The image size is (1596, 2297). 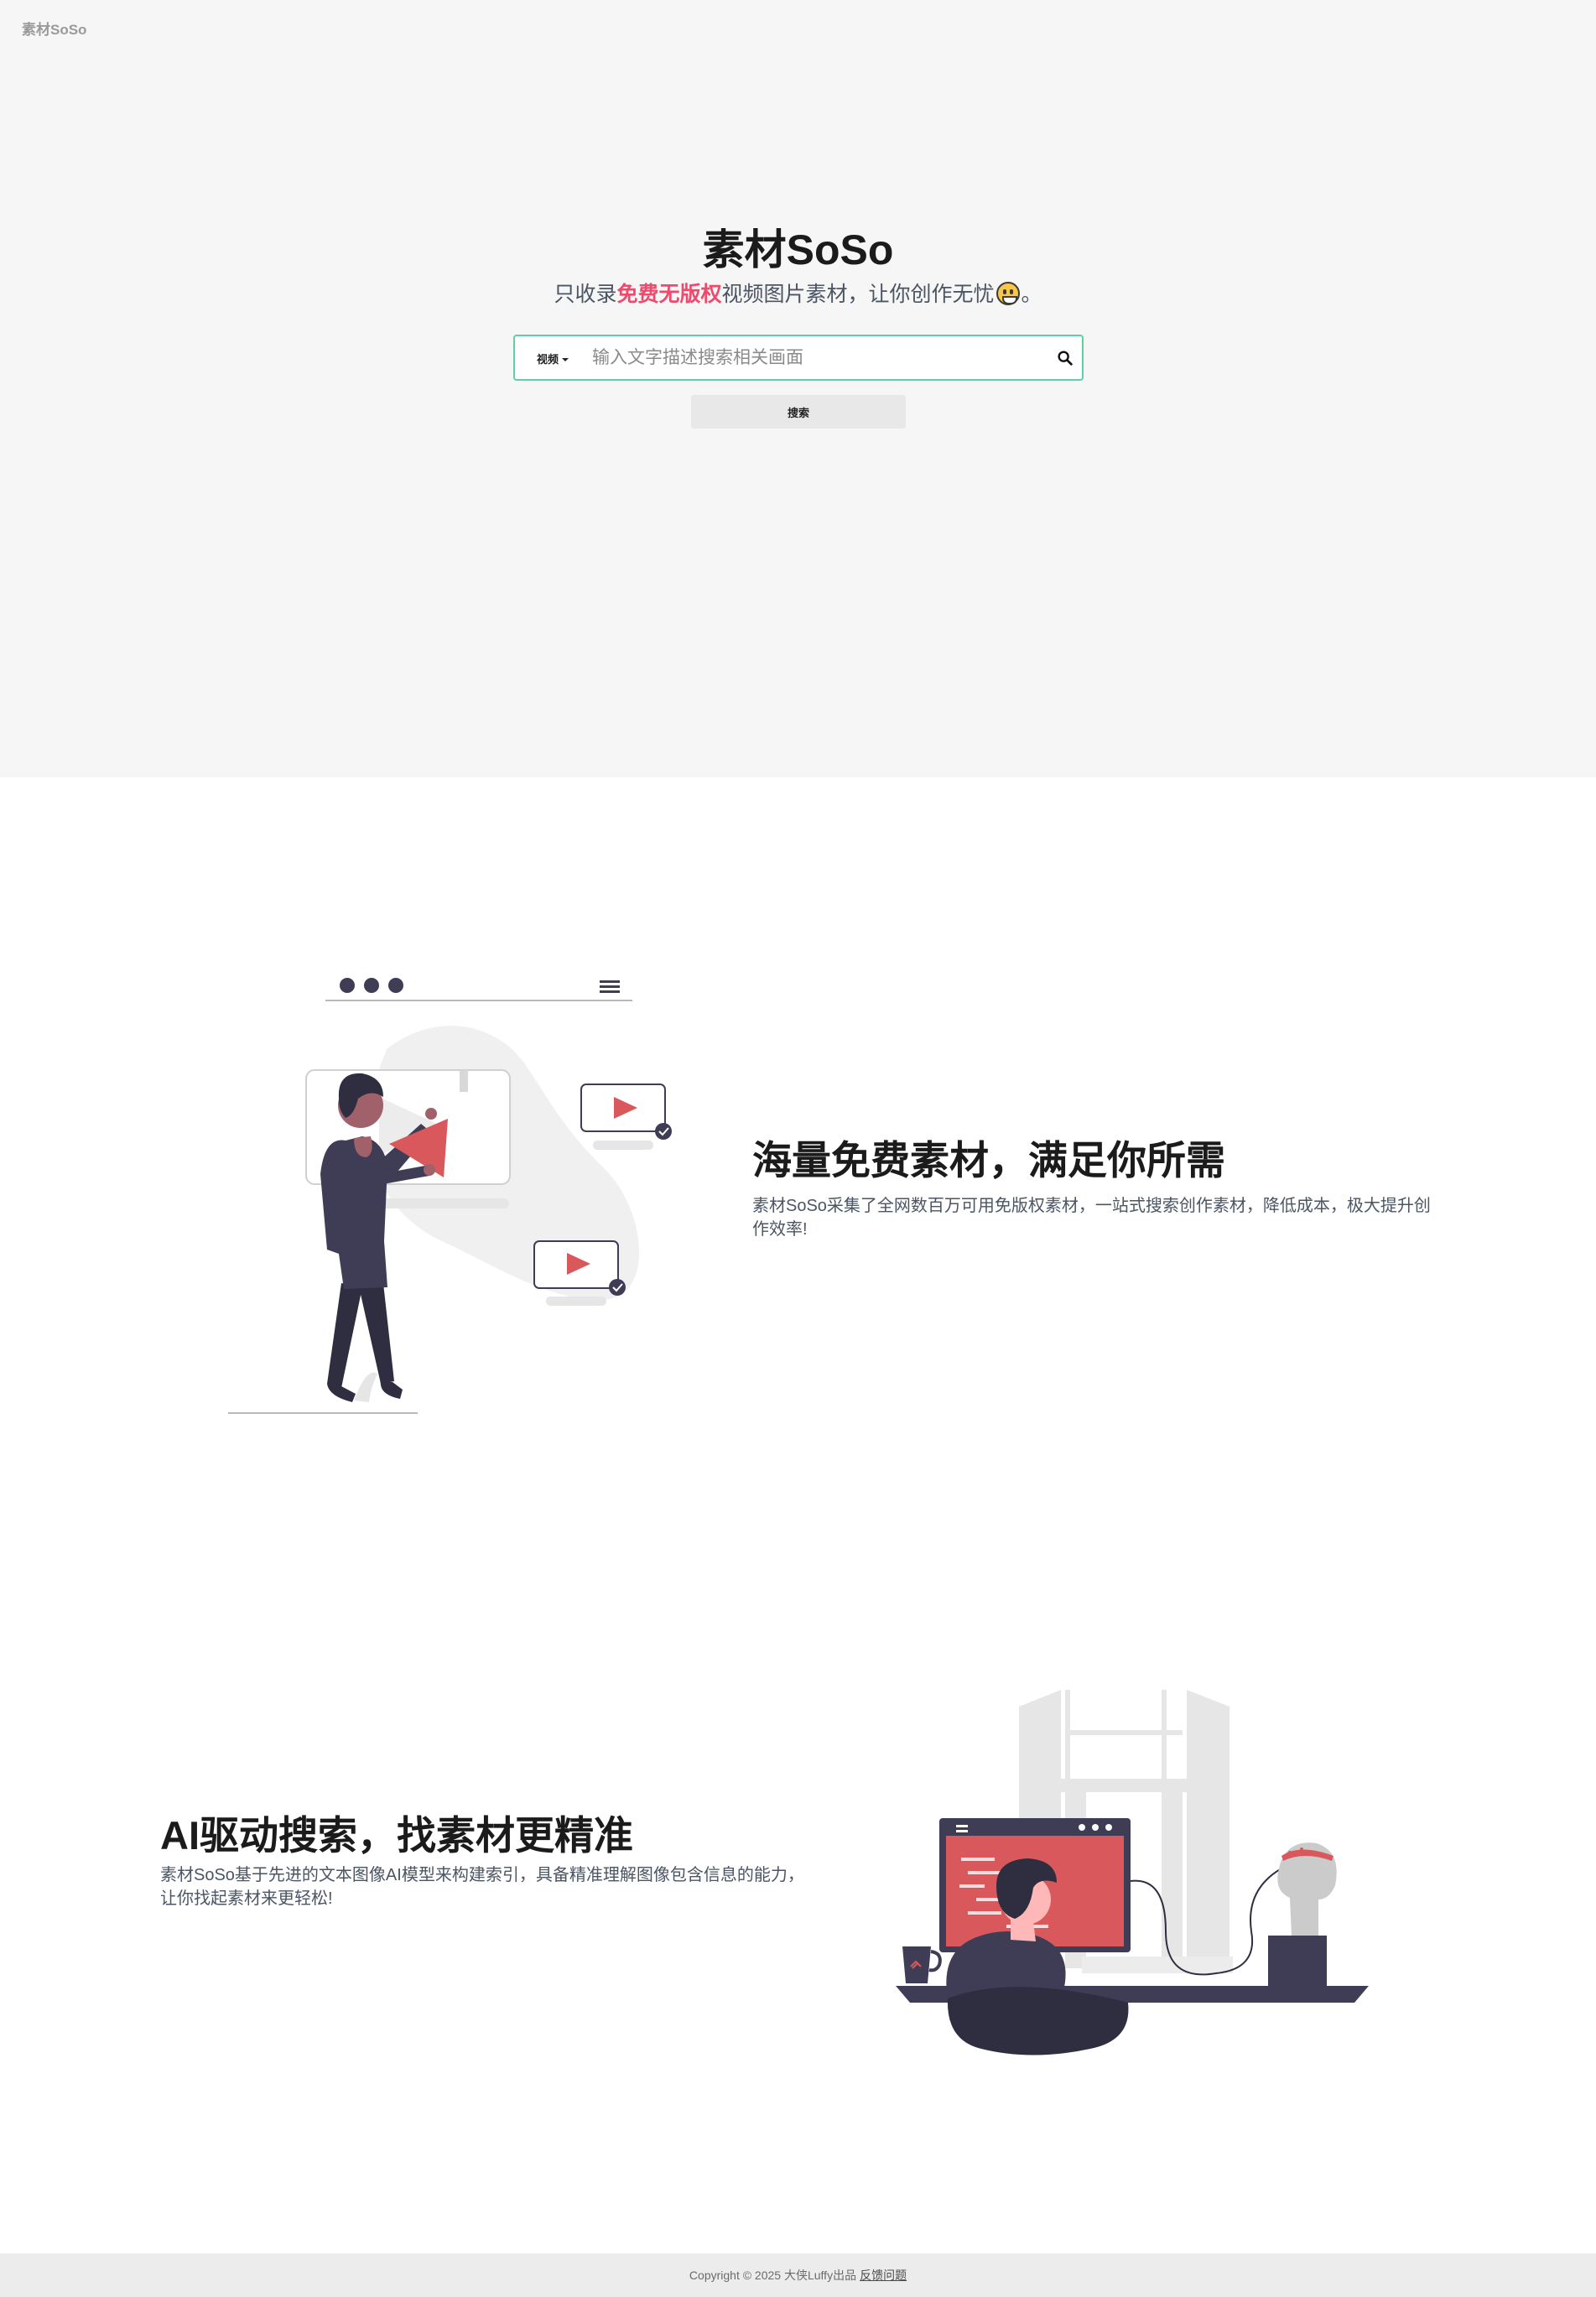 I want to click on search-button: 搜索, so click(x=798, y=412).